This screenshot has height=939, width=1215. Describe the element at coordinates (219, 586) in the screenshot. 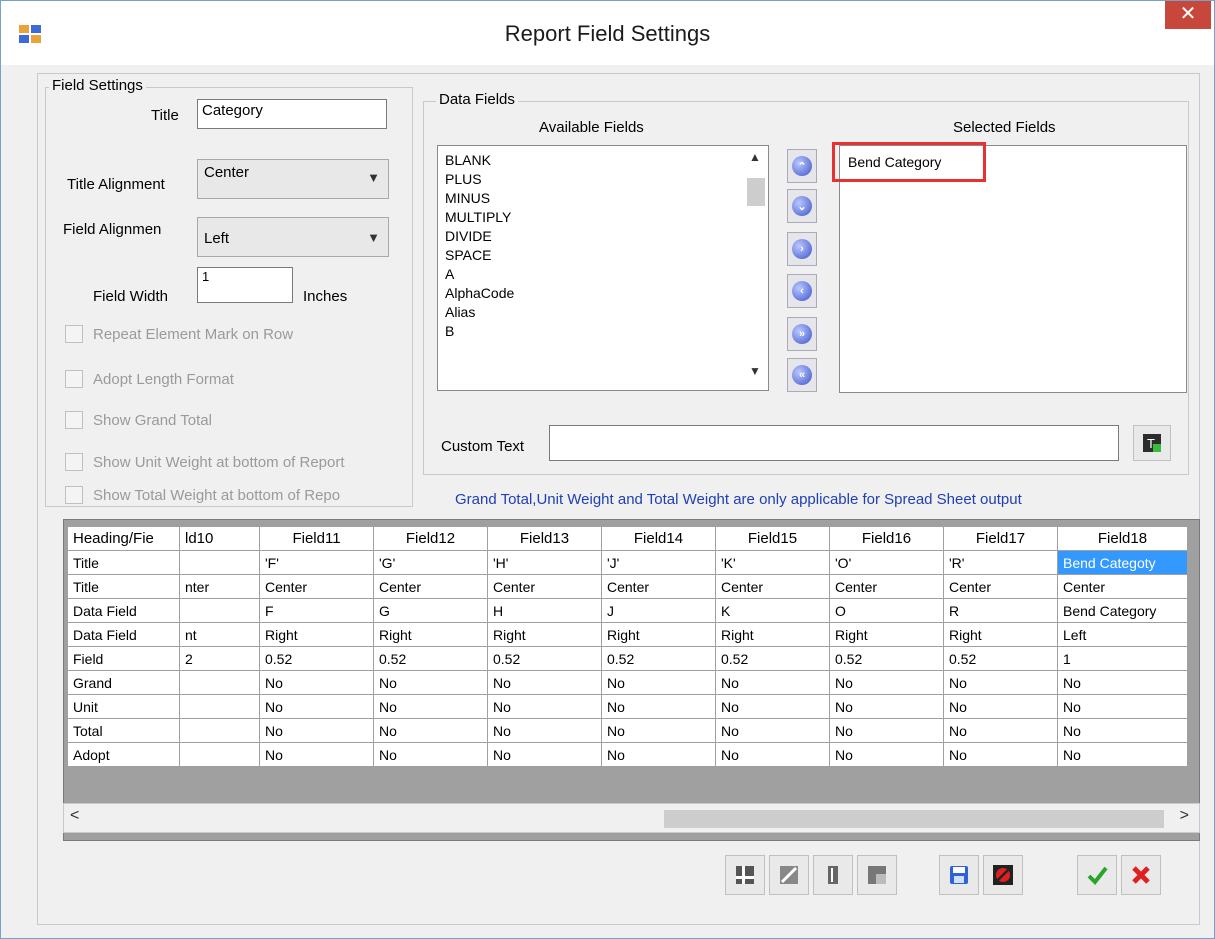

I see `grid-cell: nter` at that location.